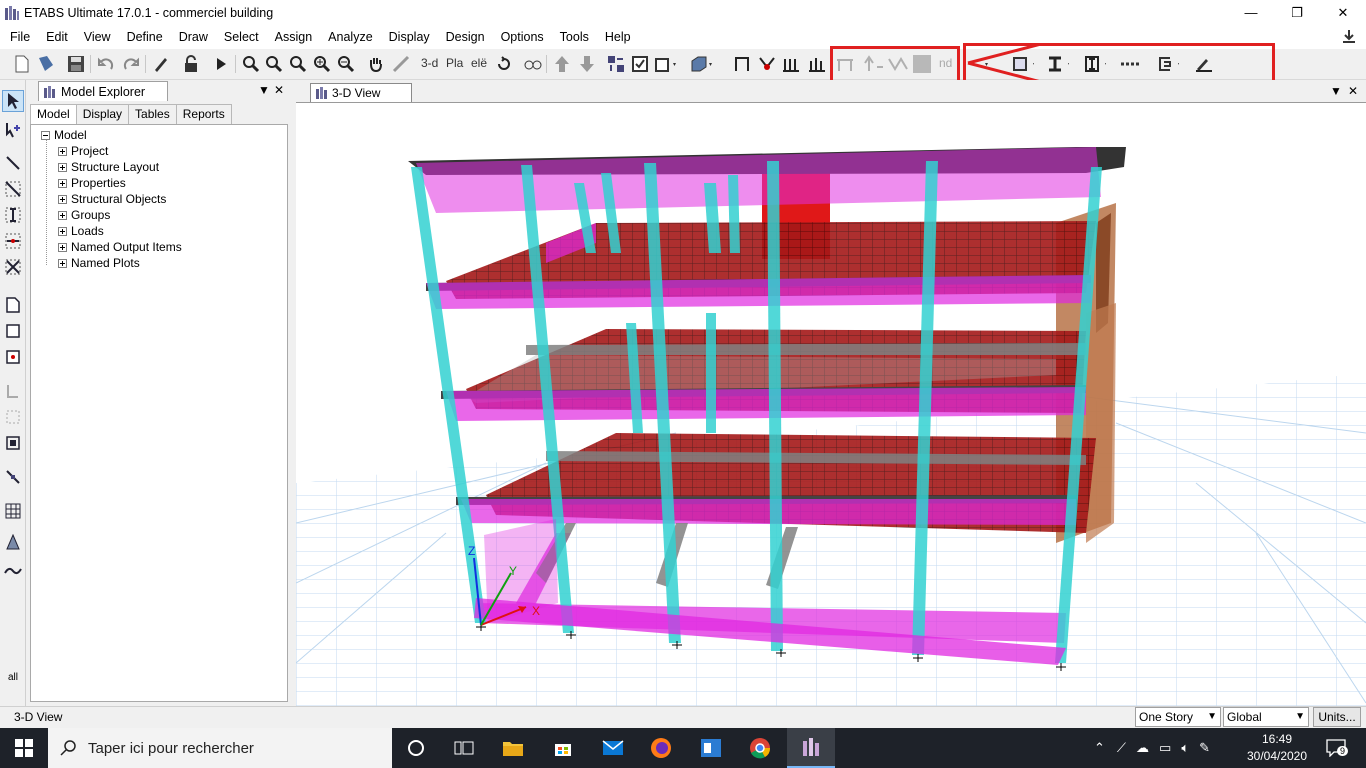 The image size is (1366, 768). Describe the element at coordinates (767, 64) in the screenshot. I see `joint-icon` at that location.